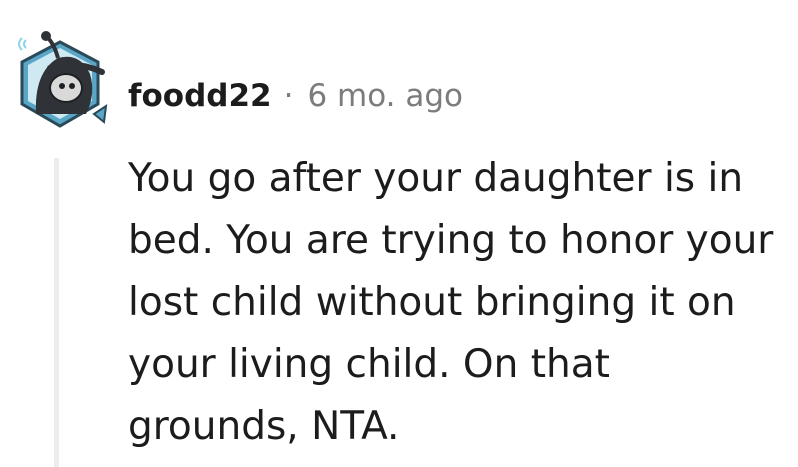 The width and height of the screenshot is (798, 467). Describe the element at coordinates (385, 96) in the screenshot. I see `comment-timestamp: 6 mo. ago` at that location.